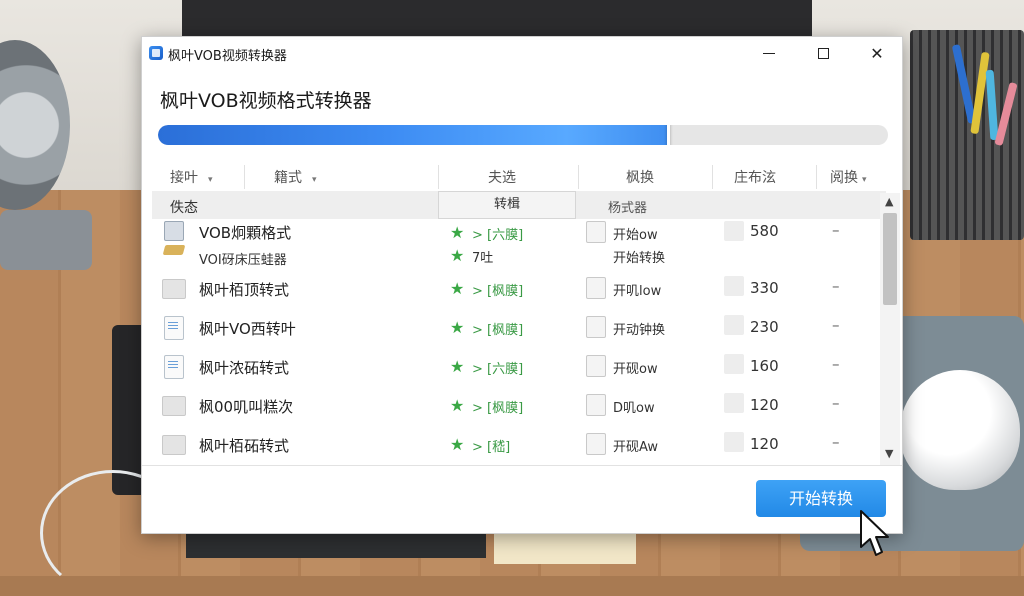  What do you see at coordinates (246, 407) in the screenshot?
I see `file-name: 枫00叽叫糕次` at bounding box center [246, 407].